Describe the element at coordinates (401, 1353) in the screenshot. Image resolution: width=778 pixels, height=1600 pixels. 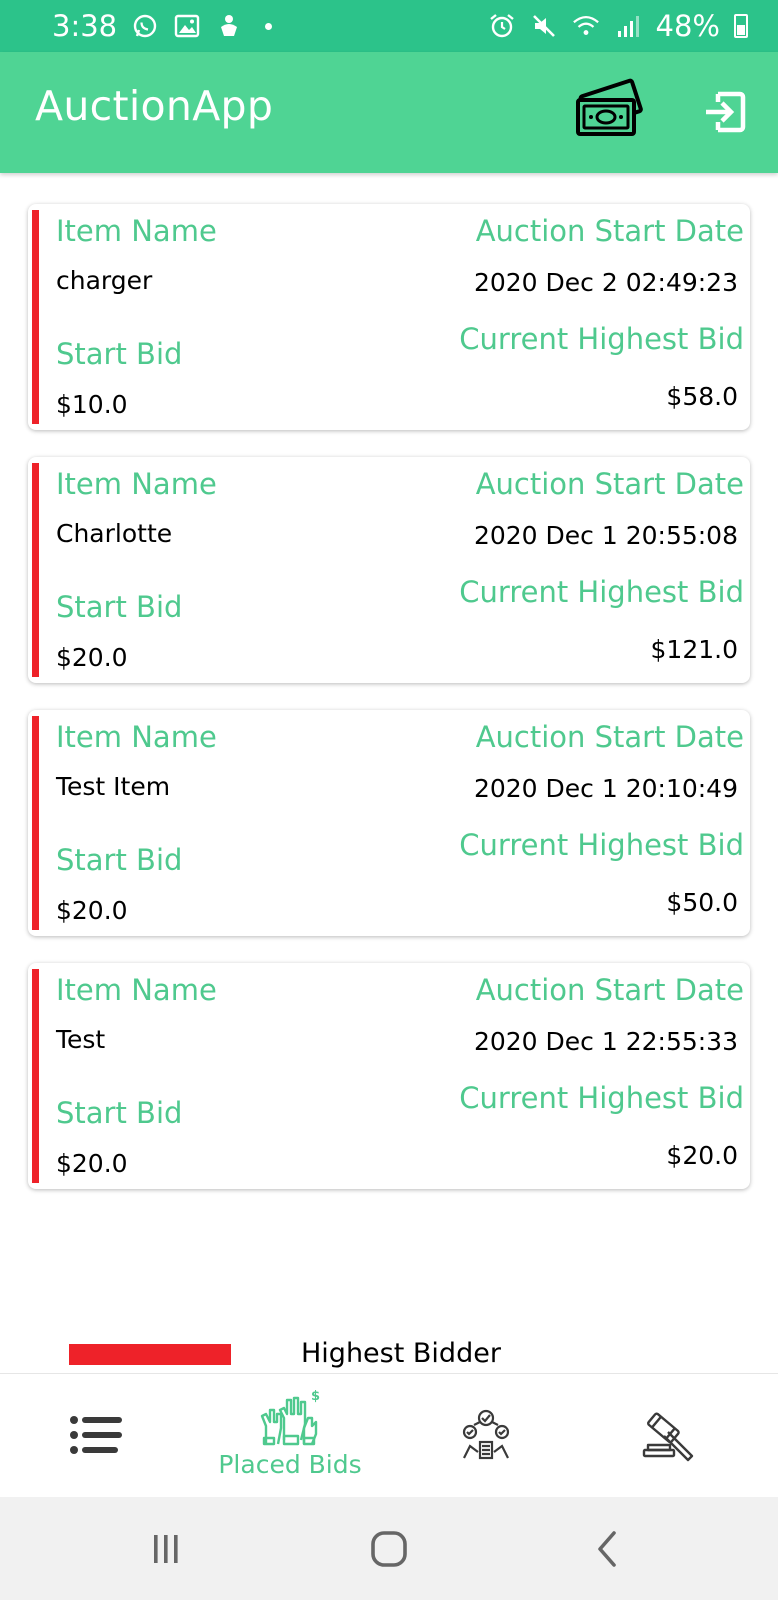
I see `legend-label: Highest Bidder` at that location.